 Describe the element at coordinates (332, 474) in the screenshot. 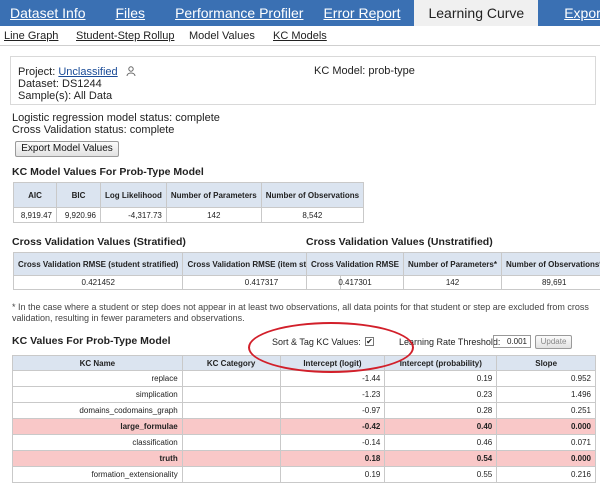

I see `intercept-logit-cell: 0.19` at that location.